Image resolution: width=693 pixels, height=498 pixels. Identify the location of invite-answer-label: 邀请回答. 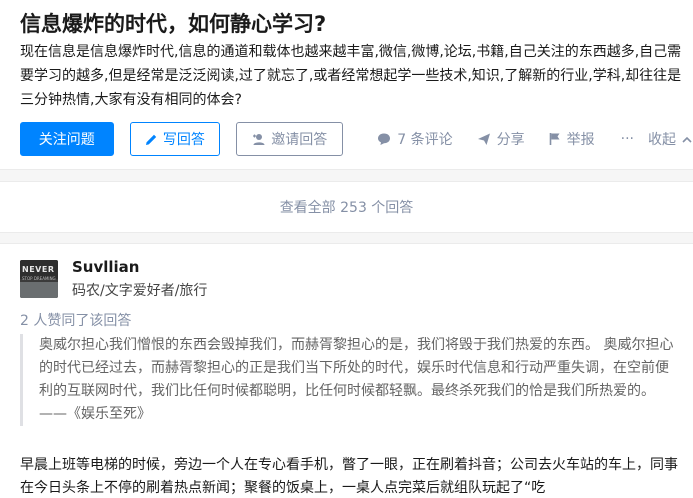
(299, 140).